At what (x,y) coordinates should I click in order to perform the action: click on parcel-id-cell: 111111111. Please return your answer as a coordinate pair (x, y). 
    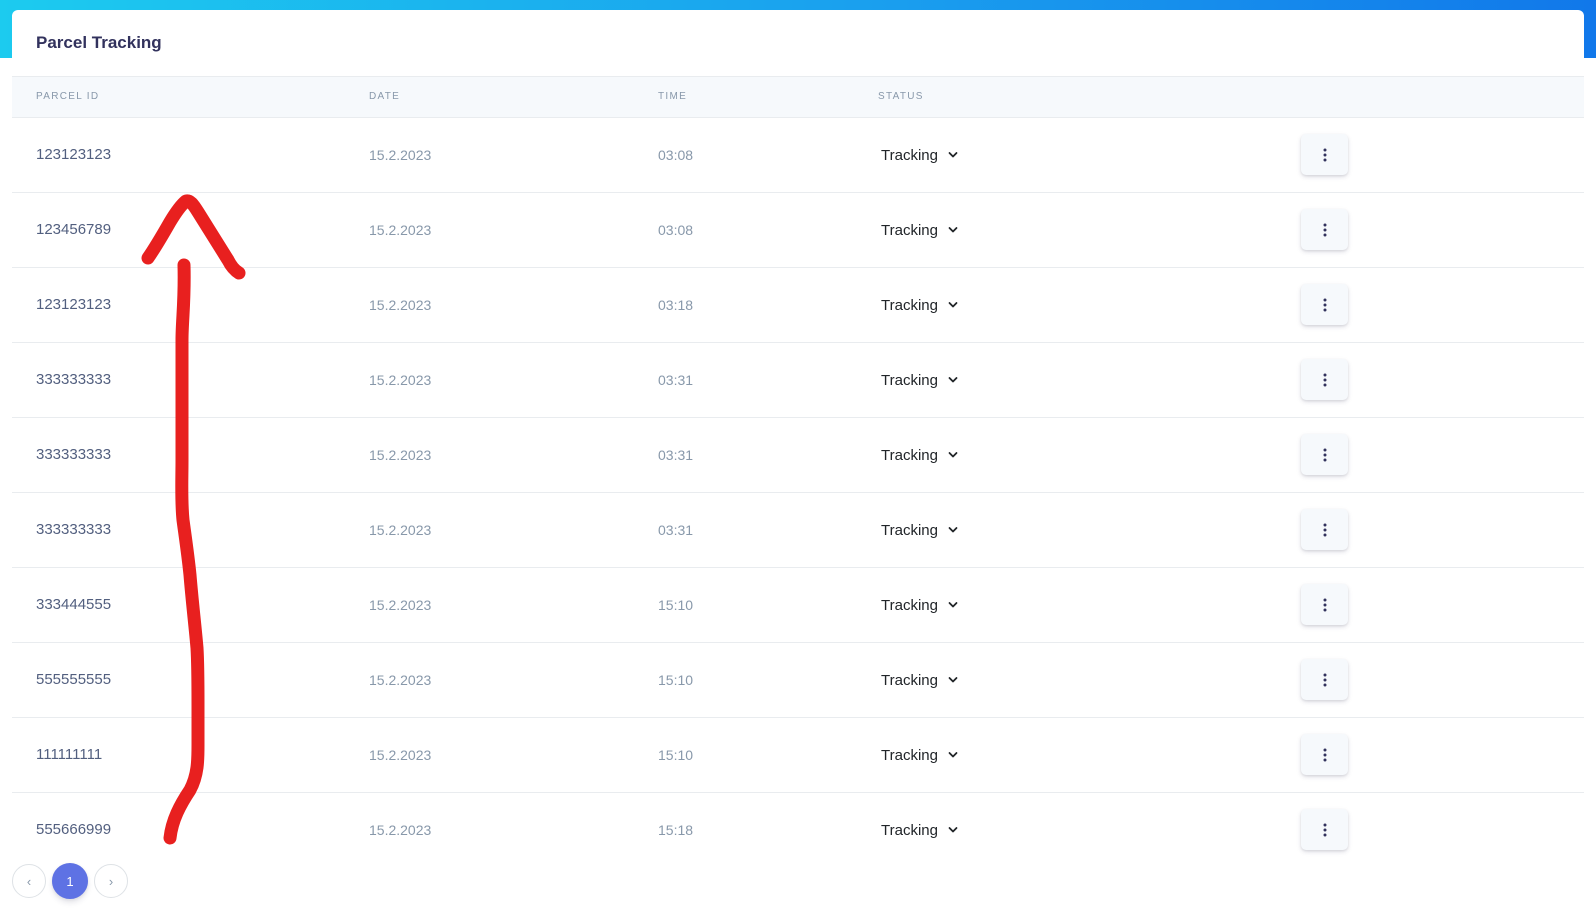
    Looking at the image, I should click on (69, 754).